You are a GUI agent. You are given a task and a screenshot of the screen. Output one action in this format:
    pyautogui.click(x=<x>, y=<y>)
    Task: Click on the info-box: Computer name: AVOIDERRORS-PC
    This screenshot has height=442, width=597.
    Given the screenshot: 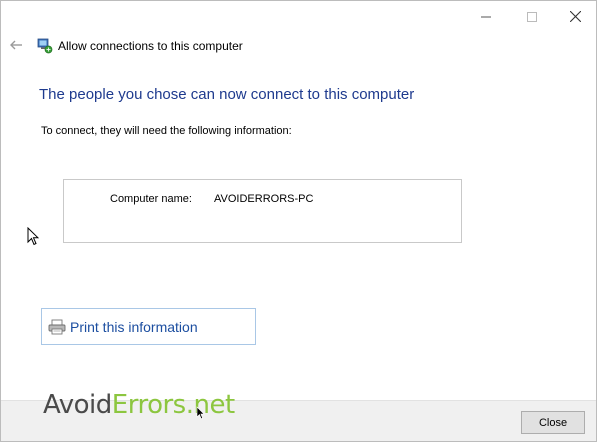 What is the action you would take?
    pyautogui.click(x=262, y=211)
    